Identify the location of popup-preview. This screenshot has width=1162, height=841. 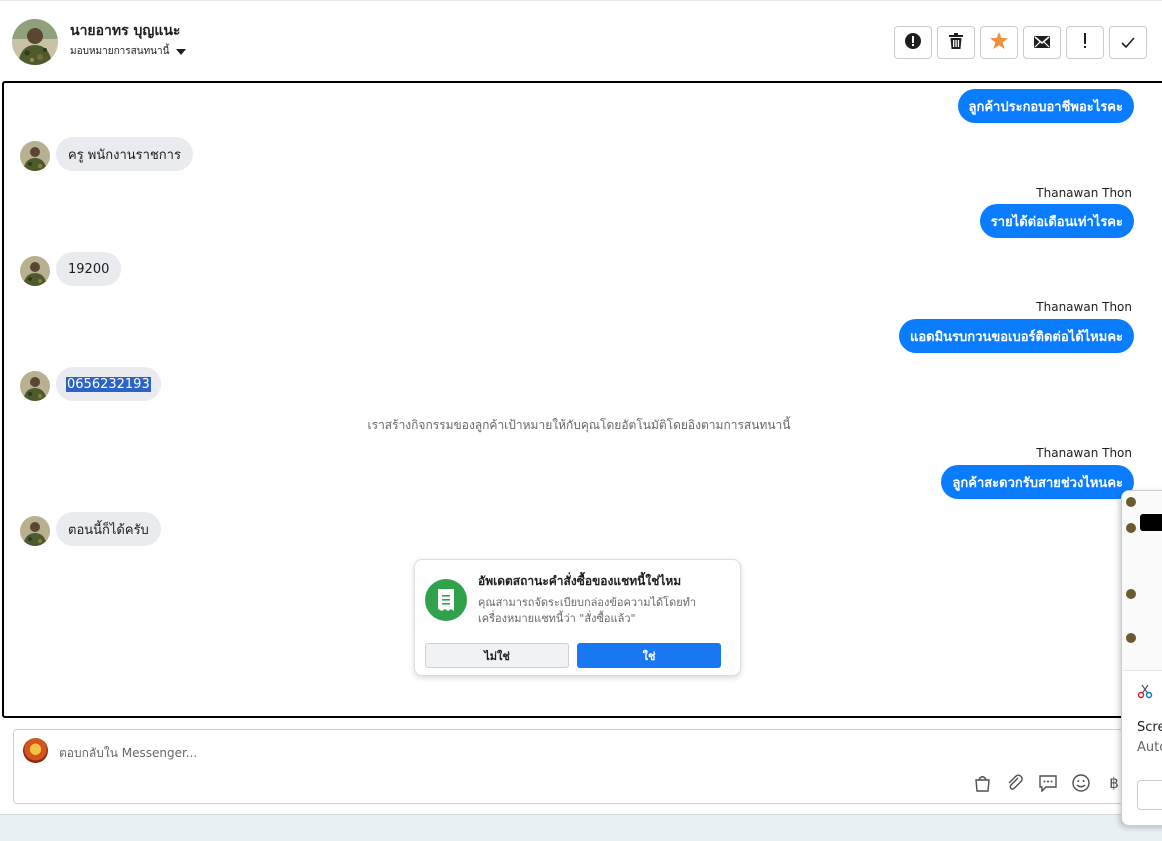
(1142, 581).